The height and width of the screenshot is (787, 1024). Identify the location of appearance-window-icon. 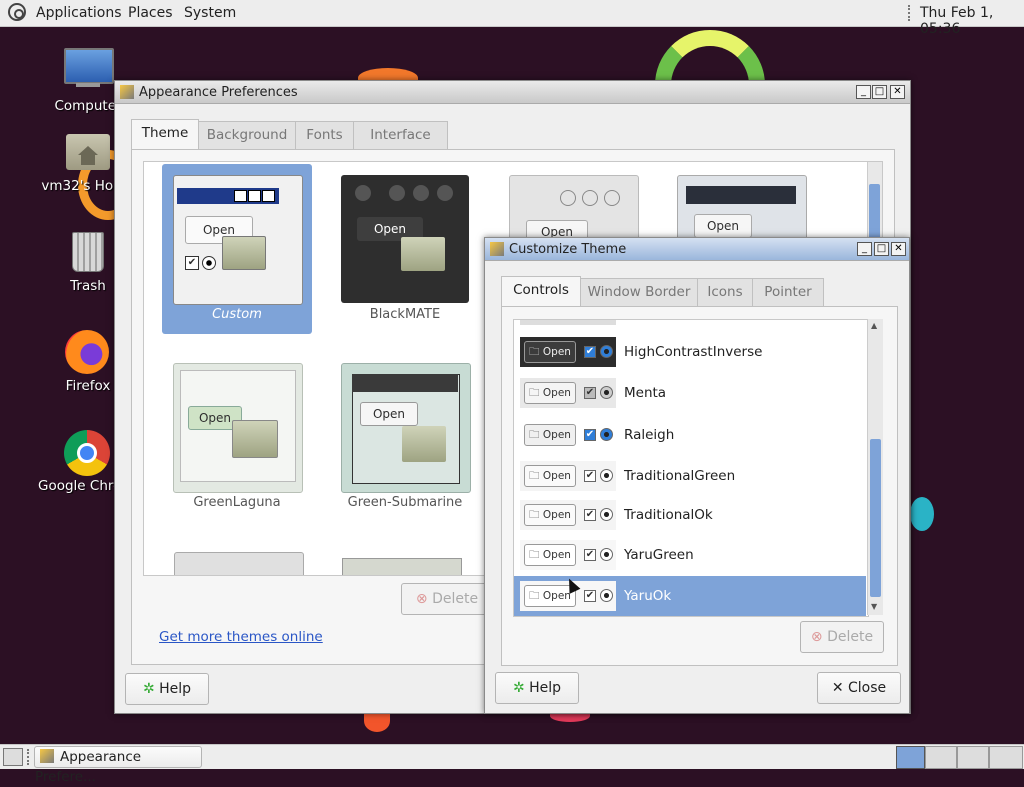
(127, 92).